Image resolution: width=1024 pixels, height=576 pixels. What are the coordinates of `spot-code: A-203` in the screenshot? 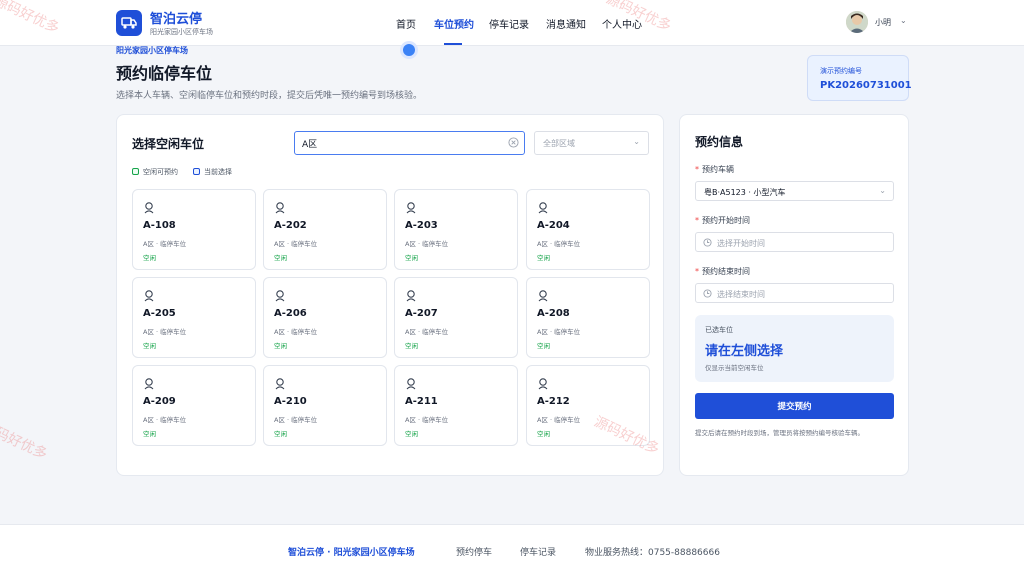 It's located at (421, 225).